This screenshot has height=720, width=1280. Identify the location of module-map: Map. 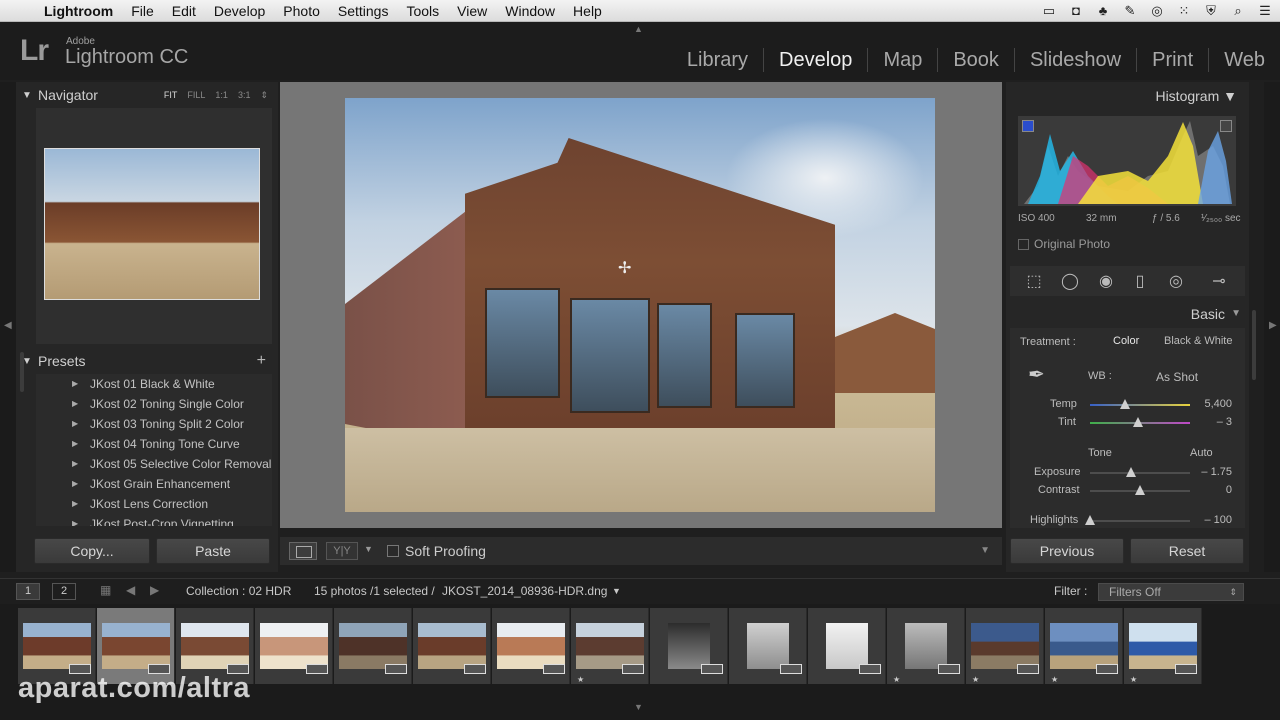
(902, 60).